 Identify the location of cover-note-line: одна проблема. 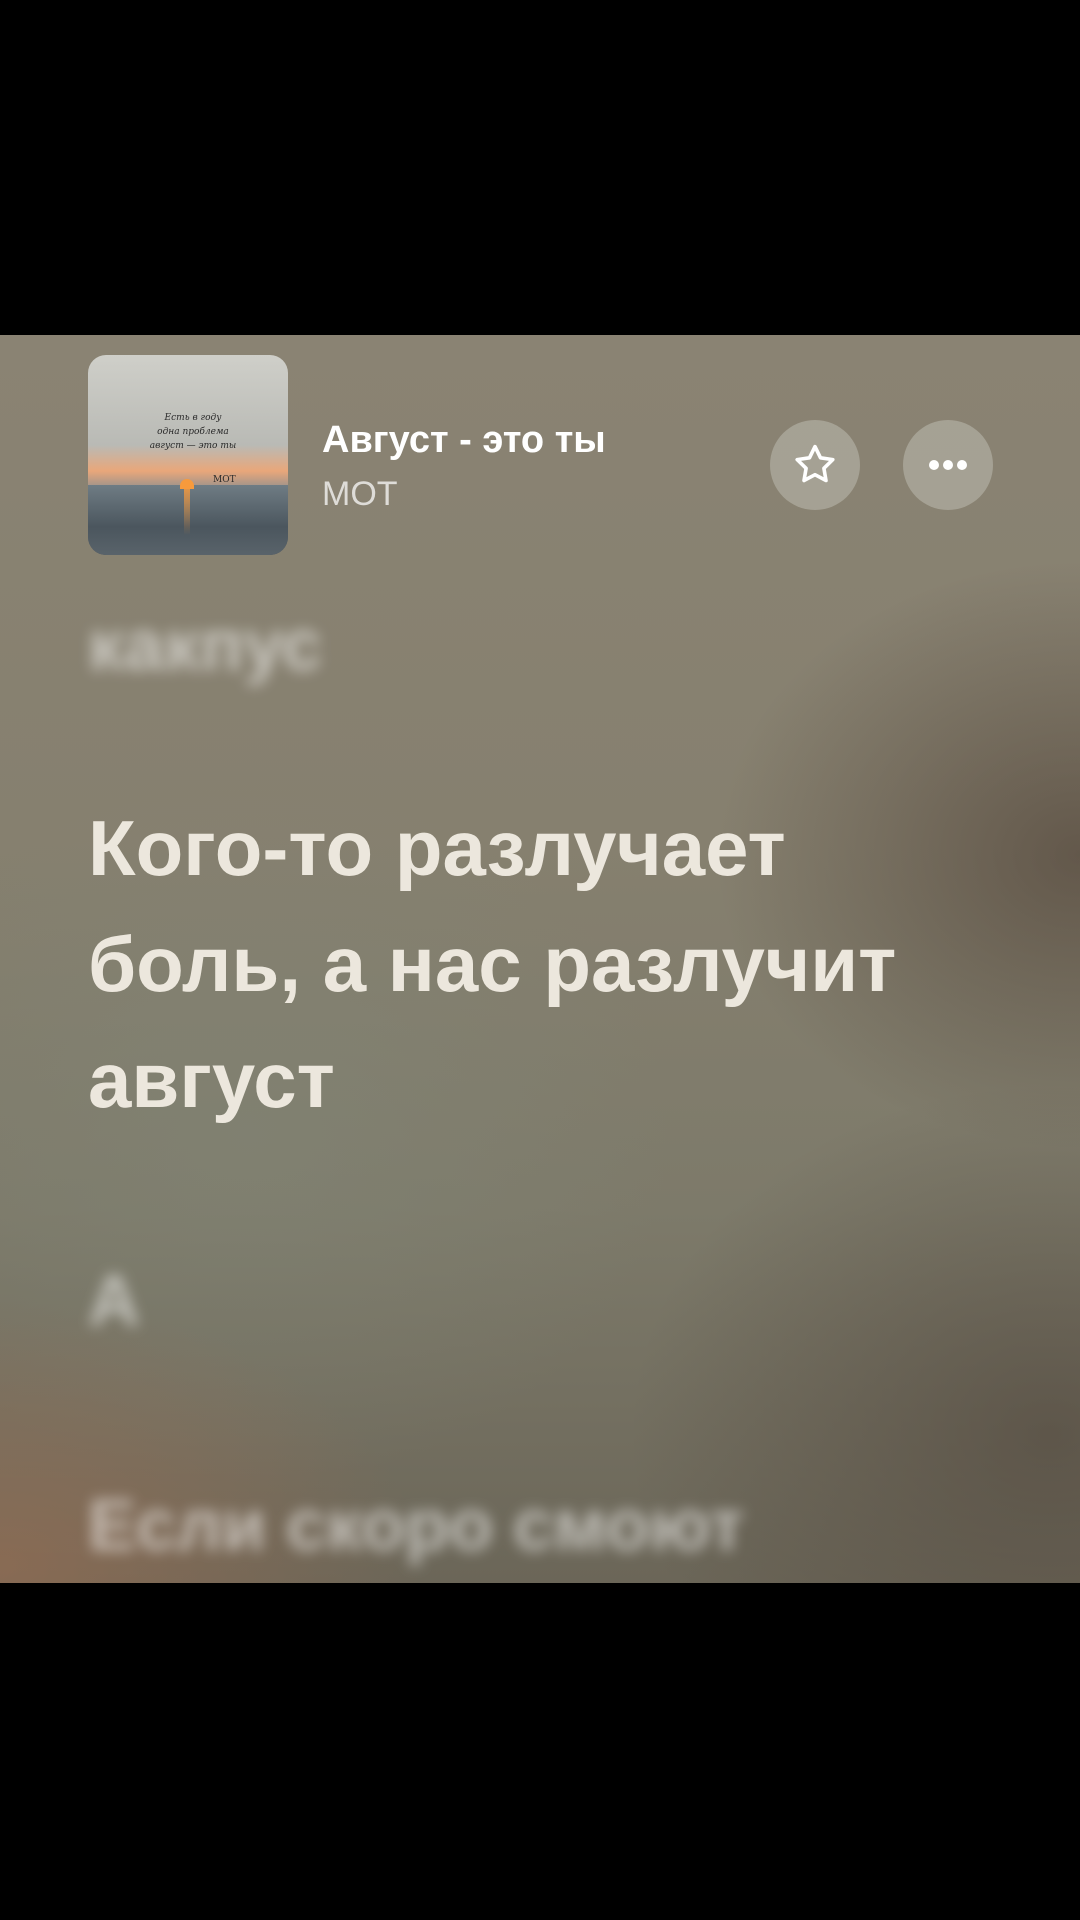
(193, 432).